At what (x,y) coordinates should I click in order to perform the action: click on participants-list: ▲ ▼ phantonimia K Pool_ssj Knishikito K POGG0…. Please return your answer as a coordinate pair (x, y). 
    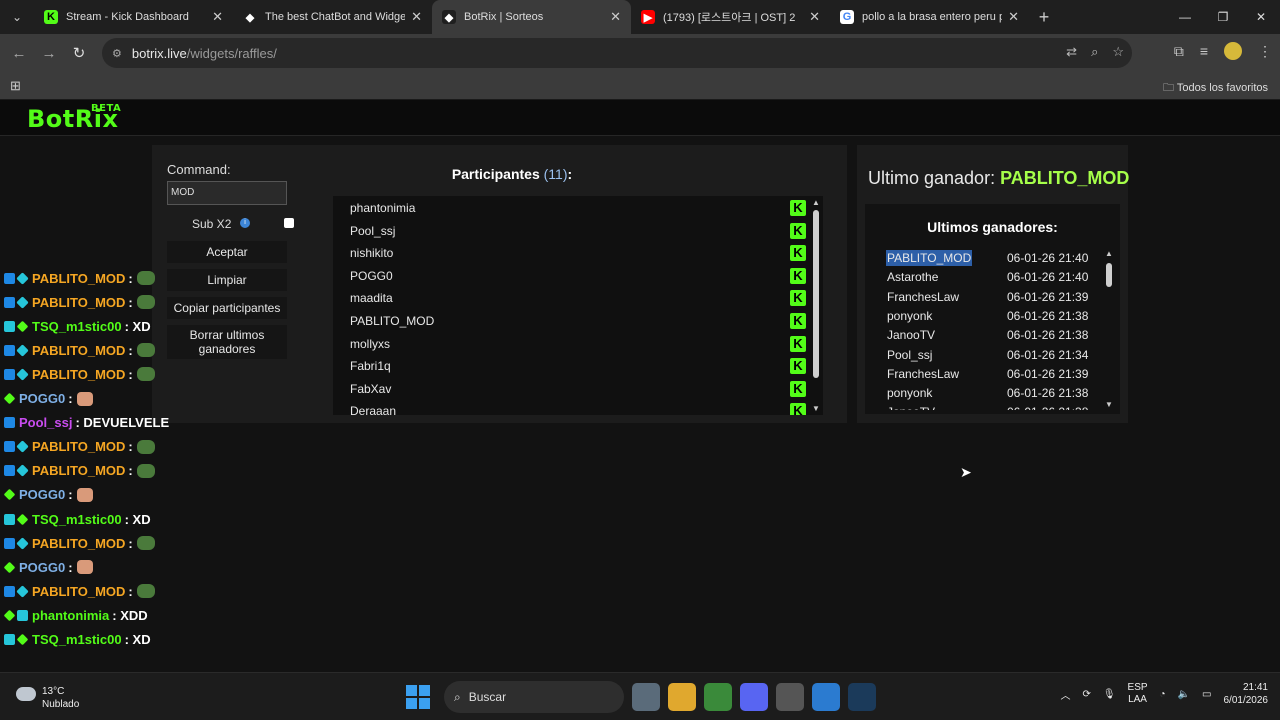
    Looking at the image, I should click on (578, 305).